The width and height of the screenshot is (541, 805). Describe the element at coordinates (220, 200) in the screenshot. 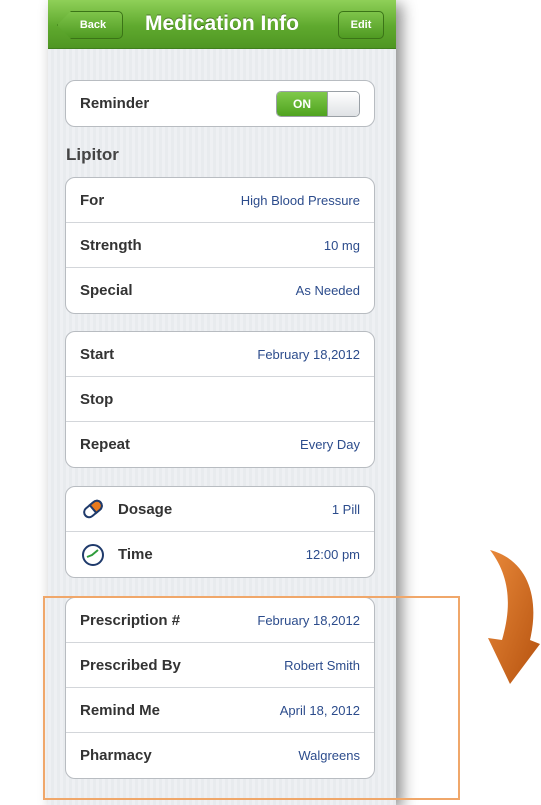

I see `details-row-for: For High Blood Pressure` at that location.